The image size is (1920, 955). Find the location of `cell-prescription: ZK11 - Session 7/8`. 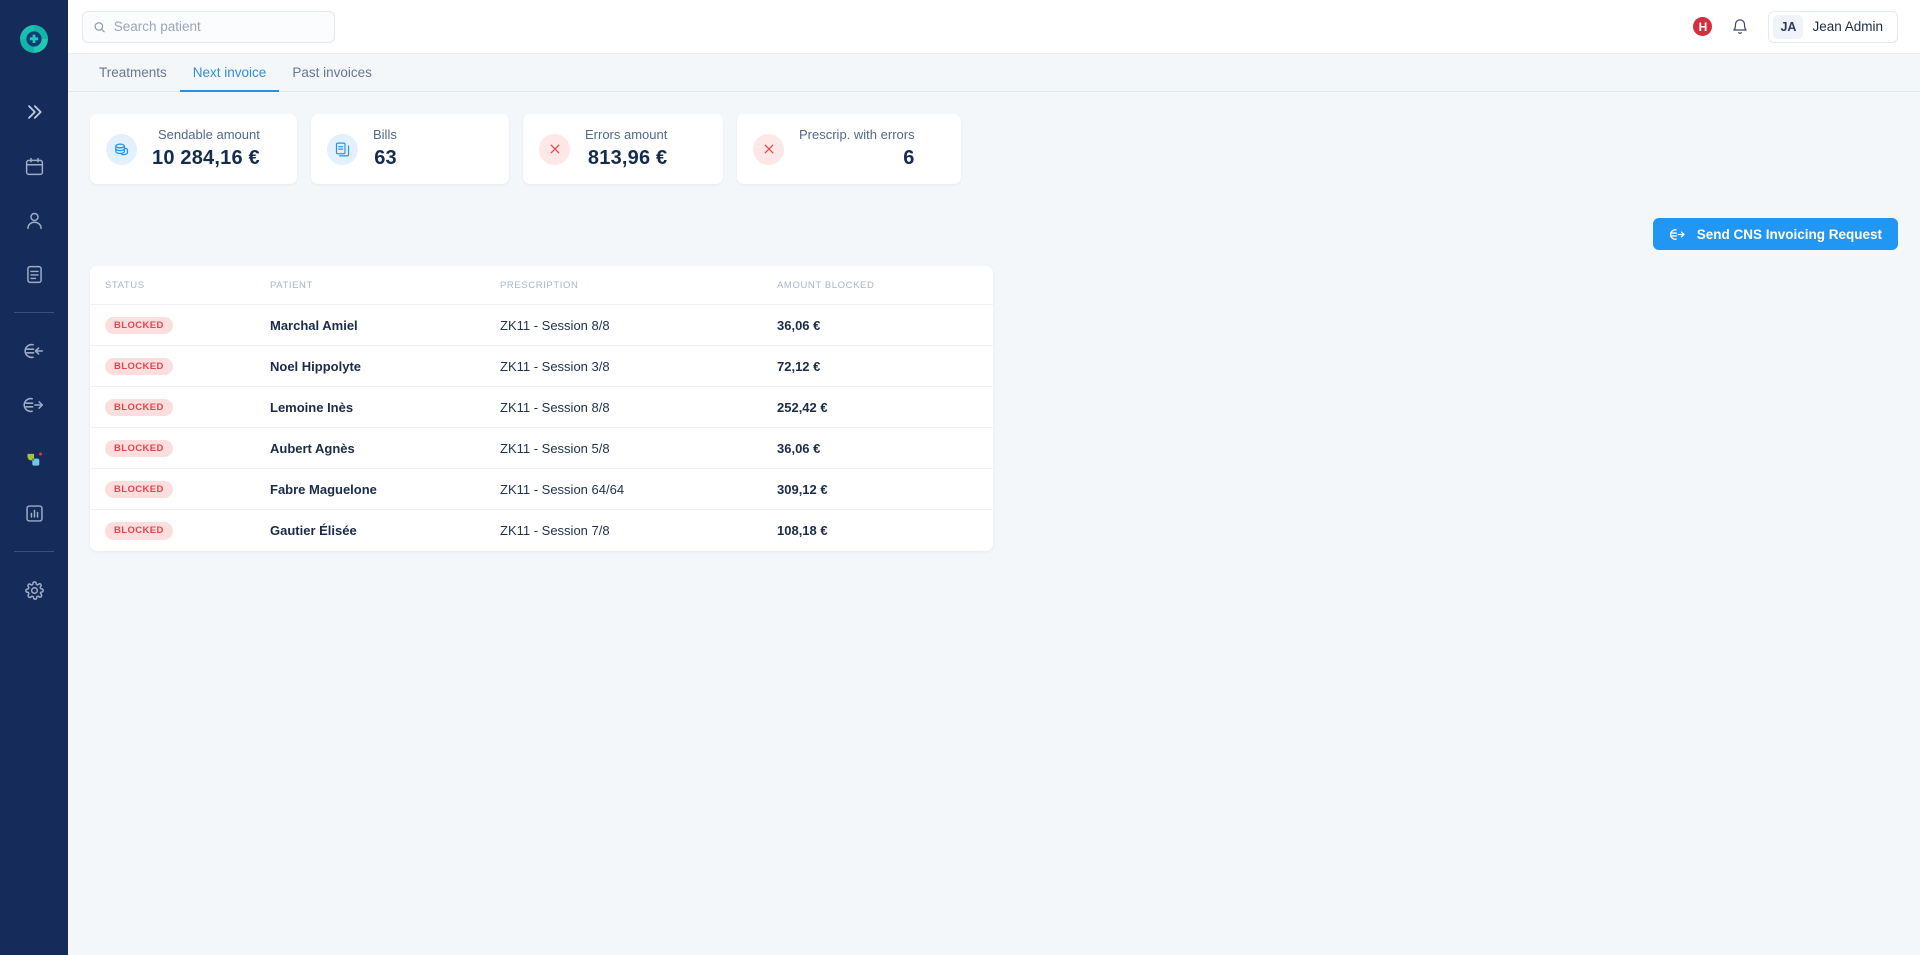

cell-prescription: ZK11 - Session 7/8 is located at coordinates (638, 530).